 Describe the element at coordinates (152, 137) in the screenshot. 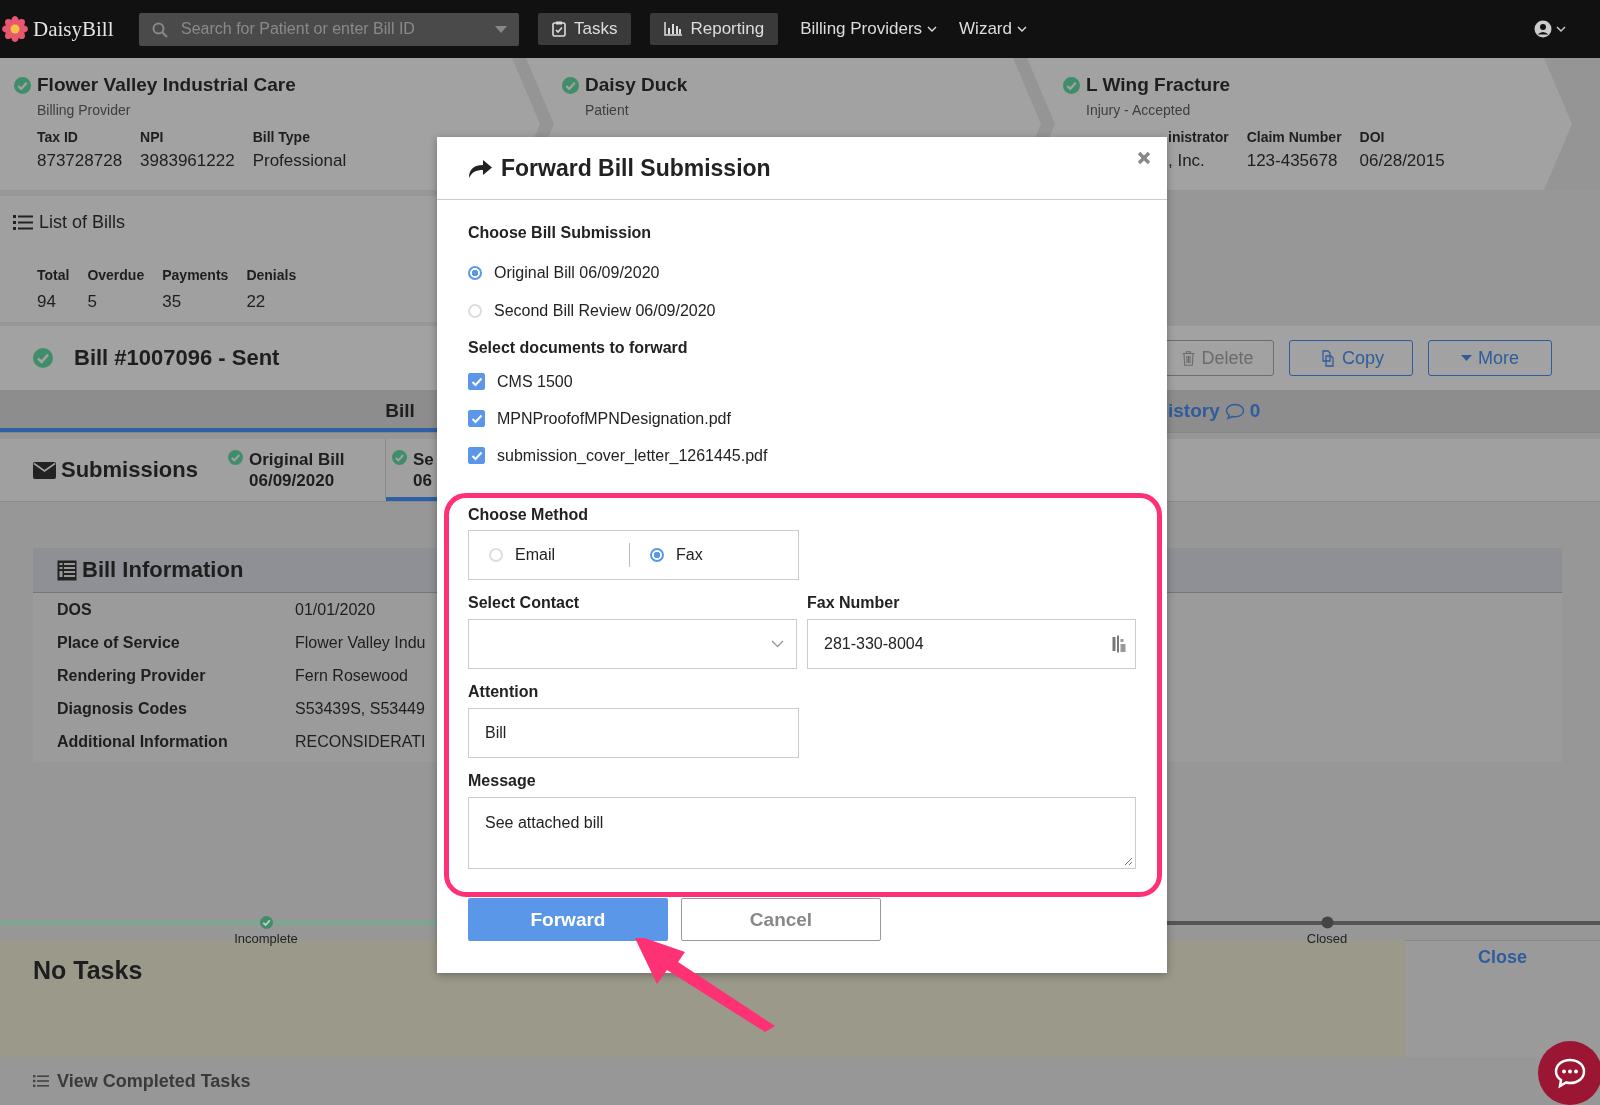

I see `field-label: NPI` at that location.